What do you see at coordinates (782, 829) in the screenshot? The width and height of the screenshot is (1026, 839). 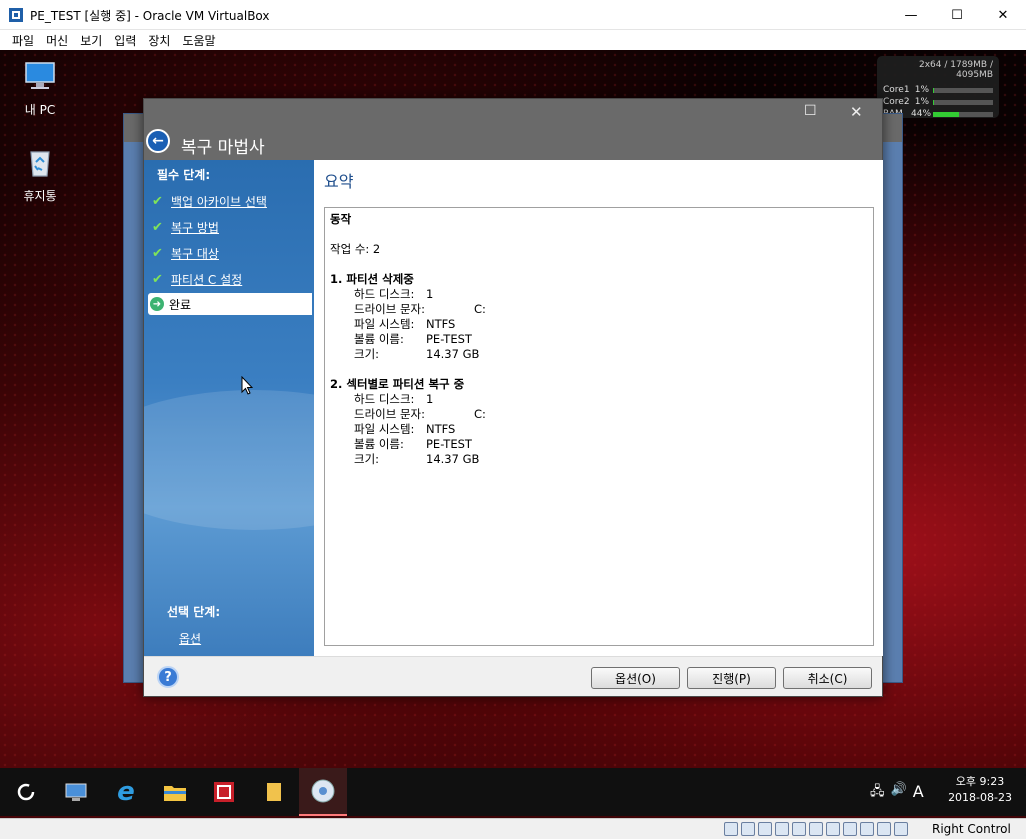 I see `network-adapter-icon` at bounding box center [782, 829].